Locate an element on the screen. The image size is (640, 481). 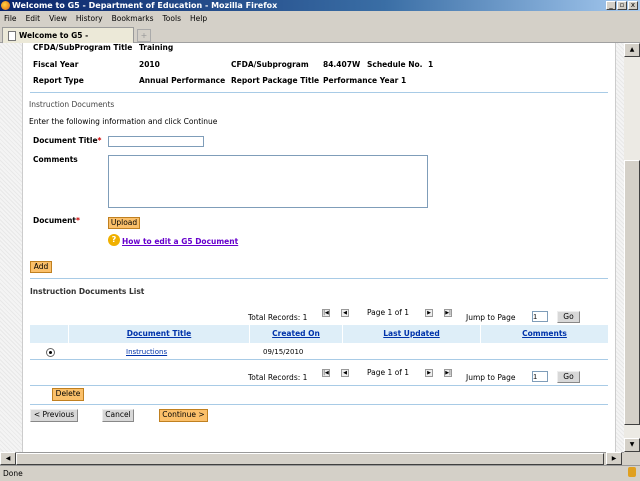
column-document-title: Document Title is located at coordinates (159, 334).